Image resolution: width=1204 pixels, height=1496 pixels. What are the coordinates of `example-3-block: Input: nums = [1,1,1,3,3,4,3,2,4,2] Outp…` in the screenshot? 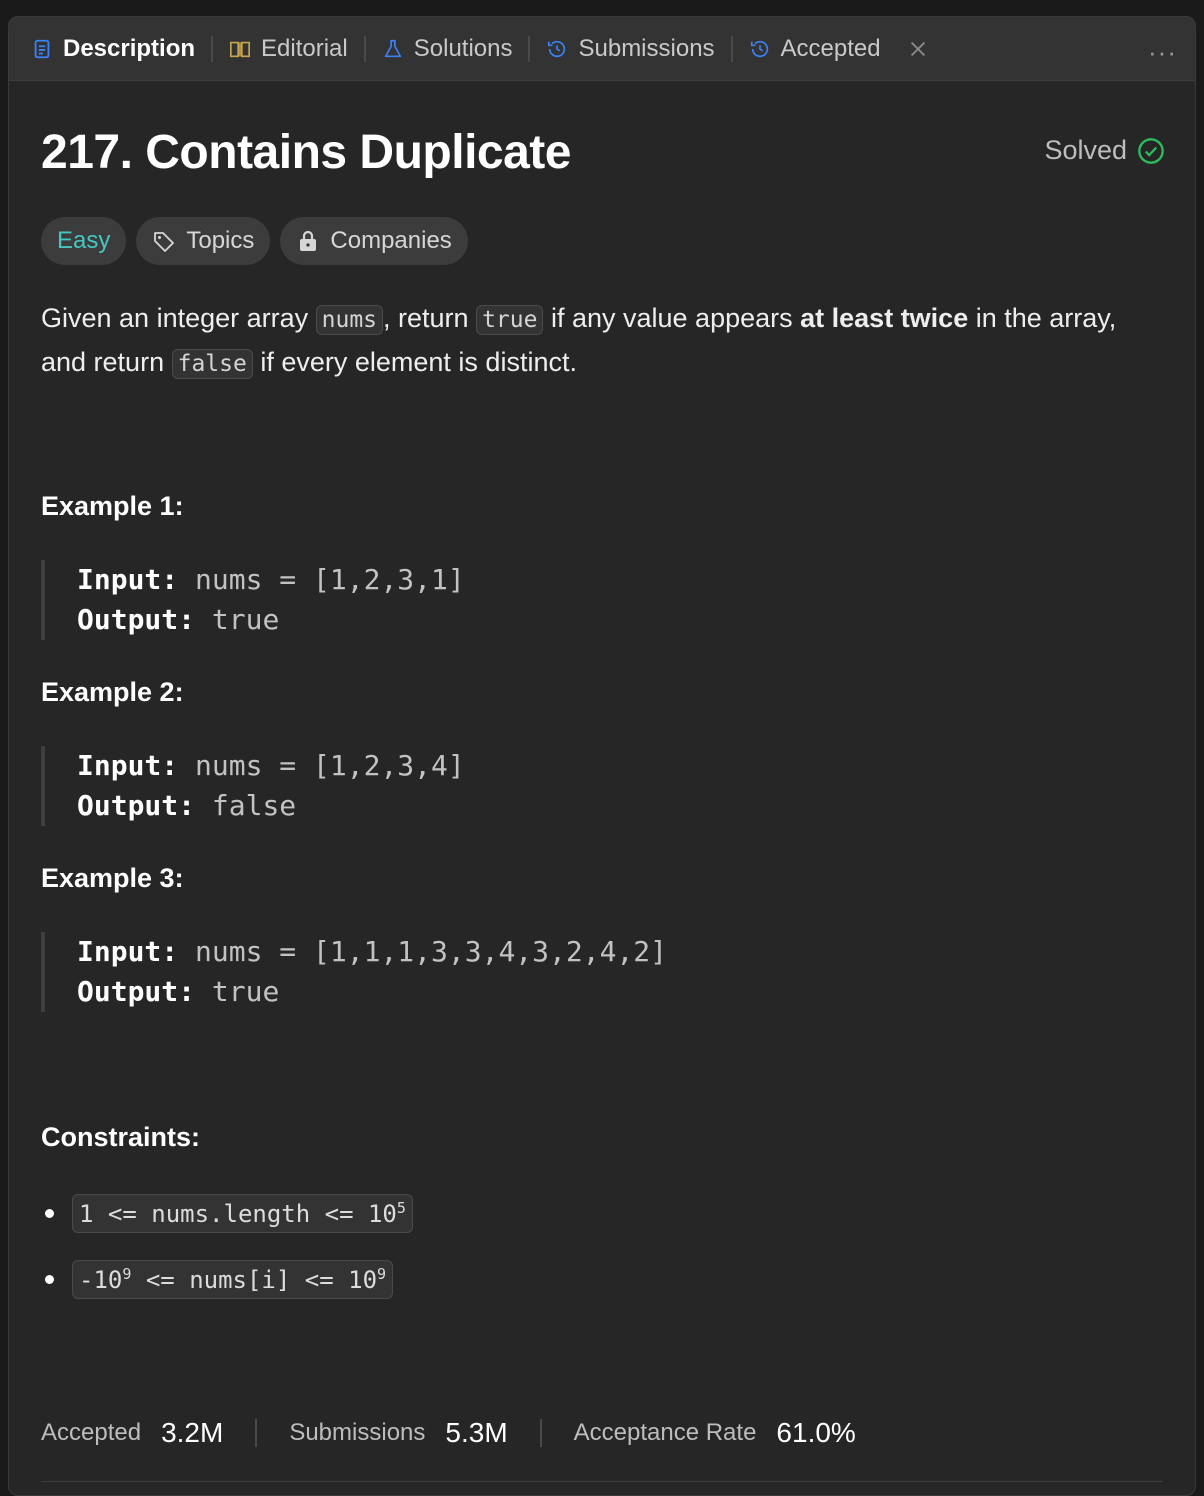 It's located at (491, 972).